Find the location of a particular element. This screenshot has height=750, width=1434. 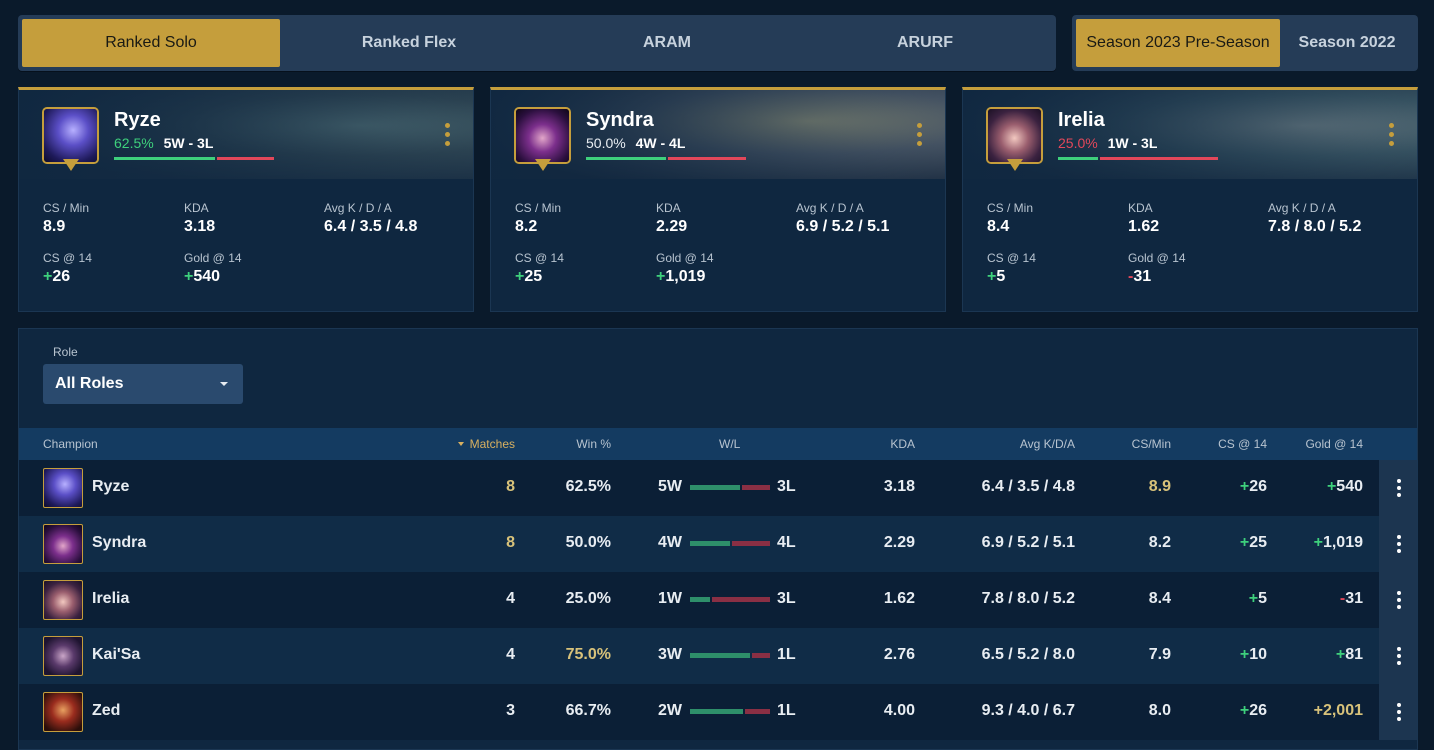

avg-kda-value: 6.9 / 5.2 / 5.1 is located at coordinates (1028, 542).